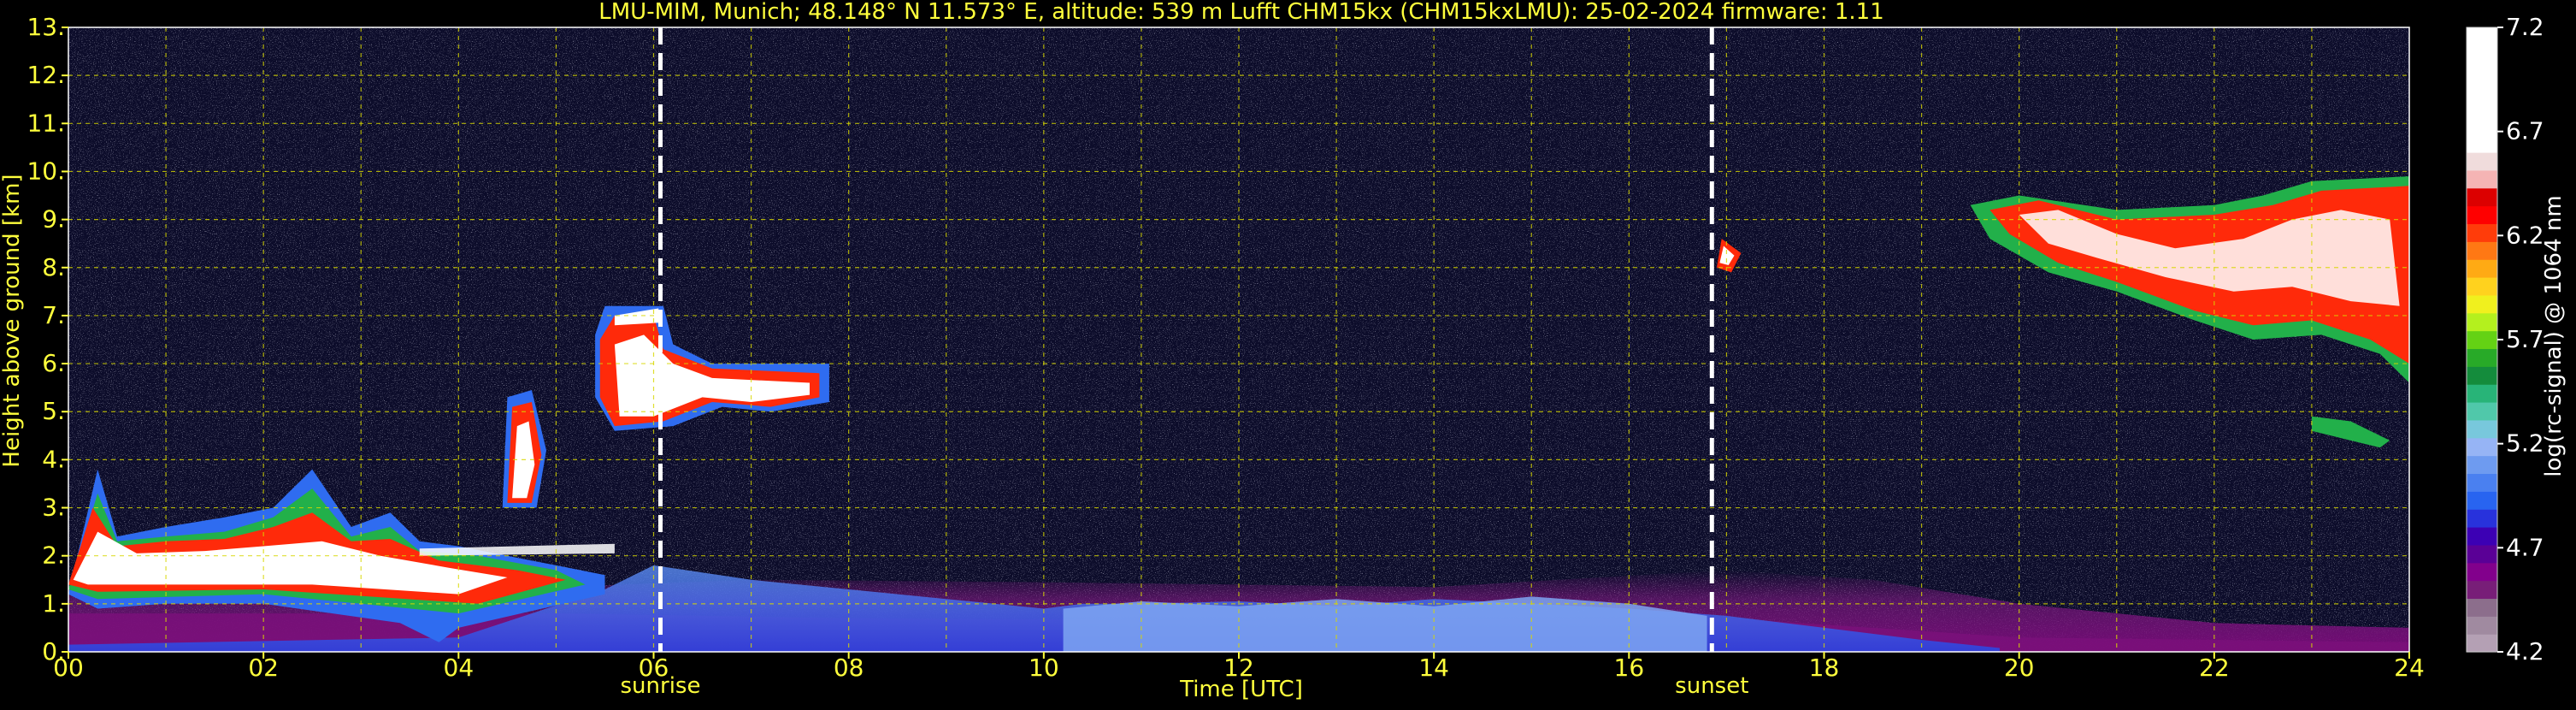 The width and height of the screenshot is (2576, 710). Describe the element at coordinates (53, 508) in the screenshot. I see `y-tick-label: 3.` at that location.